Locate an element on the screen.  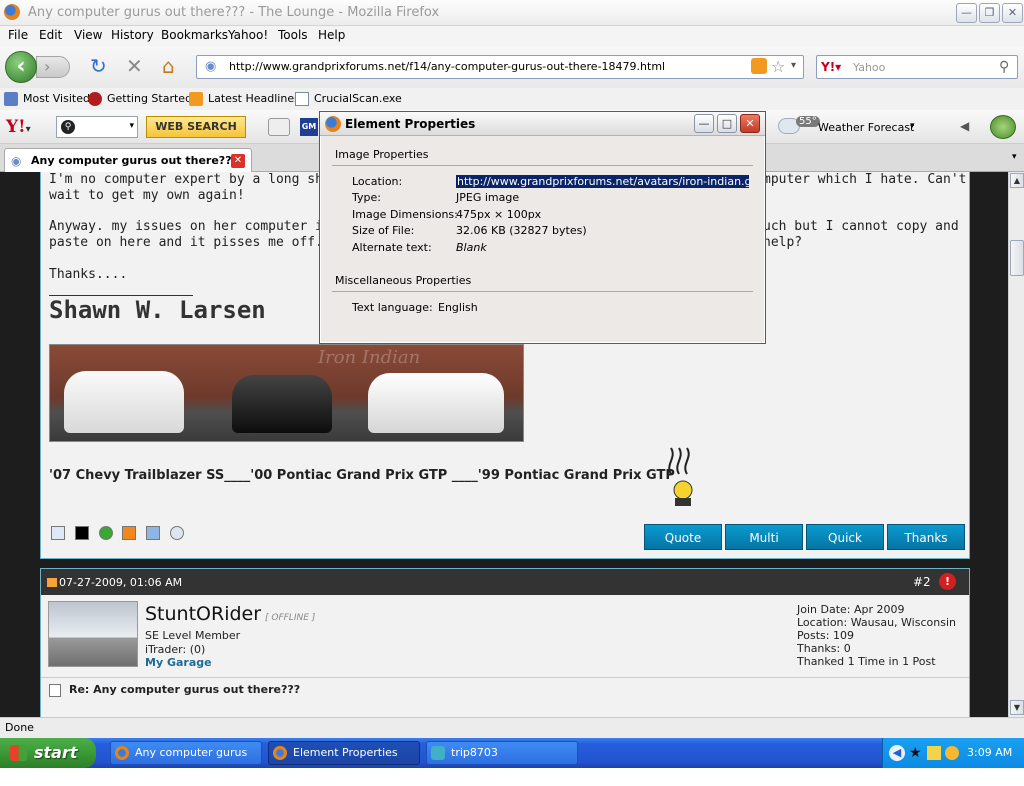
magnifier-icon: ⚲ is located at coordinates (1004, 67).